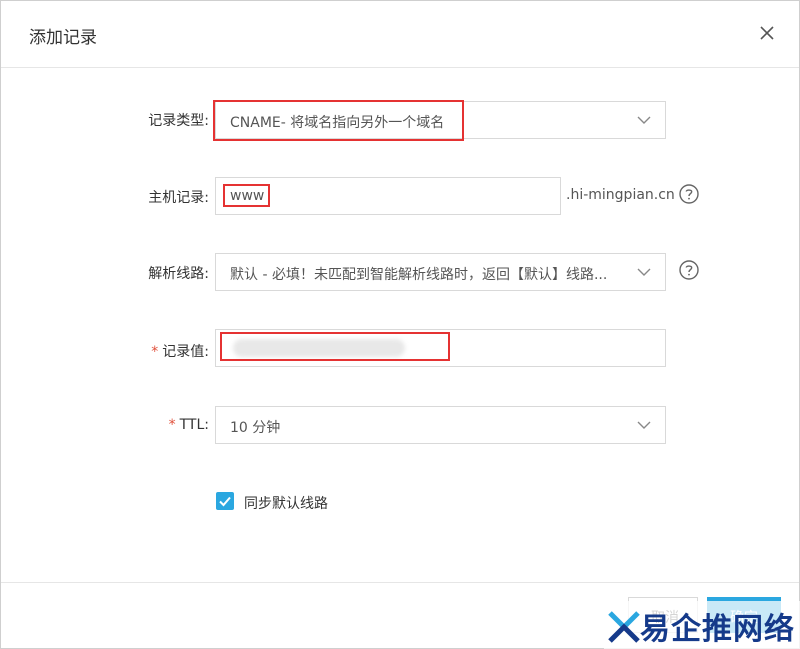 Image resolution: width=800 pixels, height=649 pixels. What do you see at coordinates (255, 428) in the screenshot?
I see `ttl-value: 10 分钟` at bounding box center [255, 428].